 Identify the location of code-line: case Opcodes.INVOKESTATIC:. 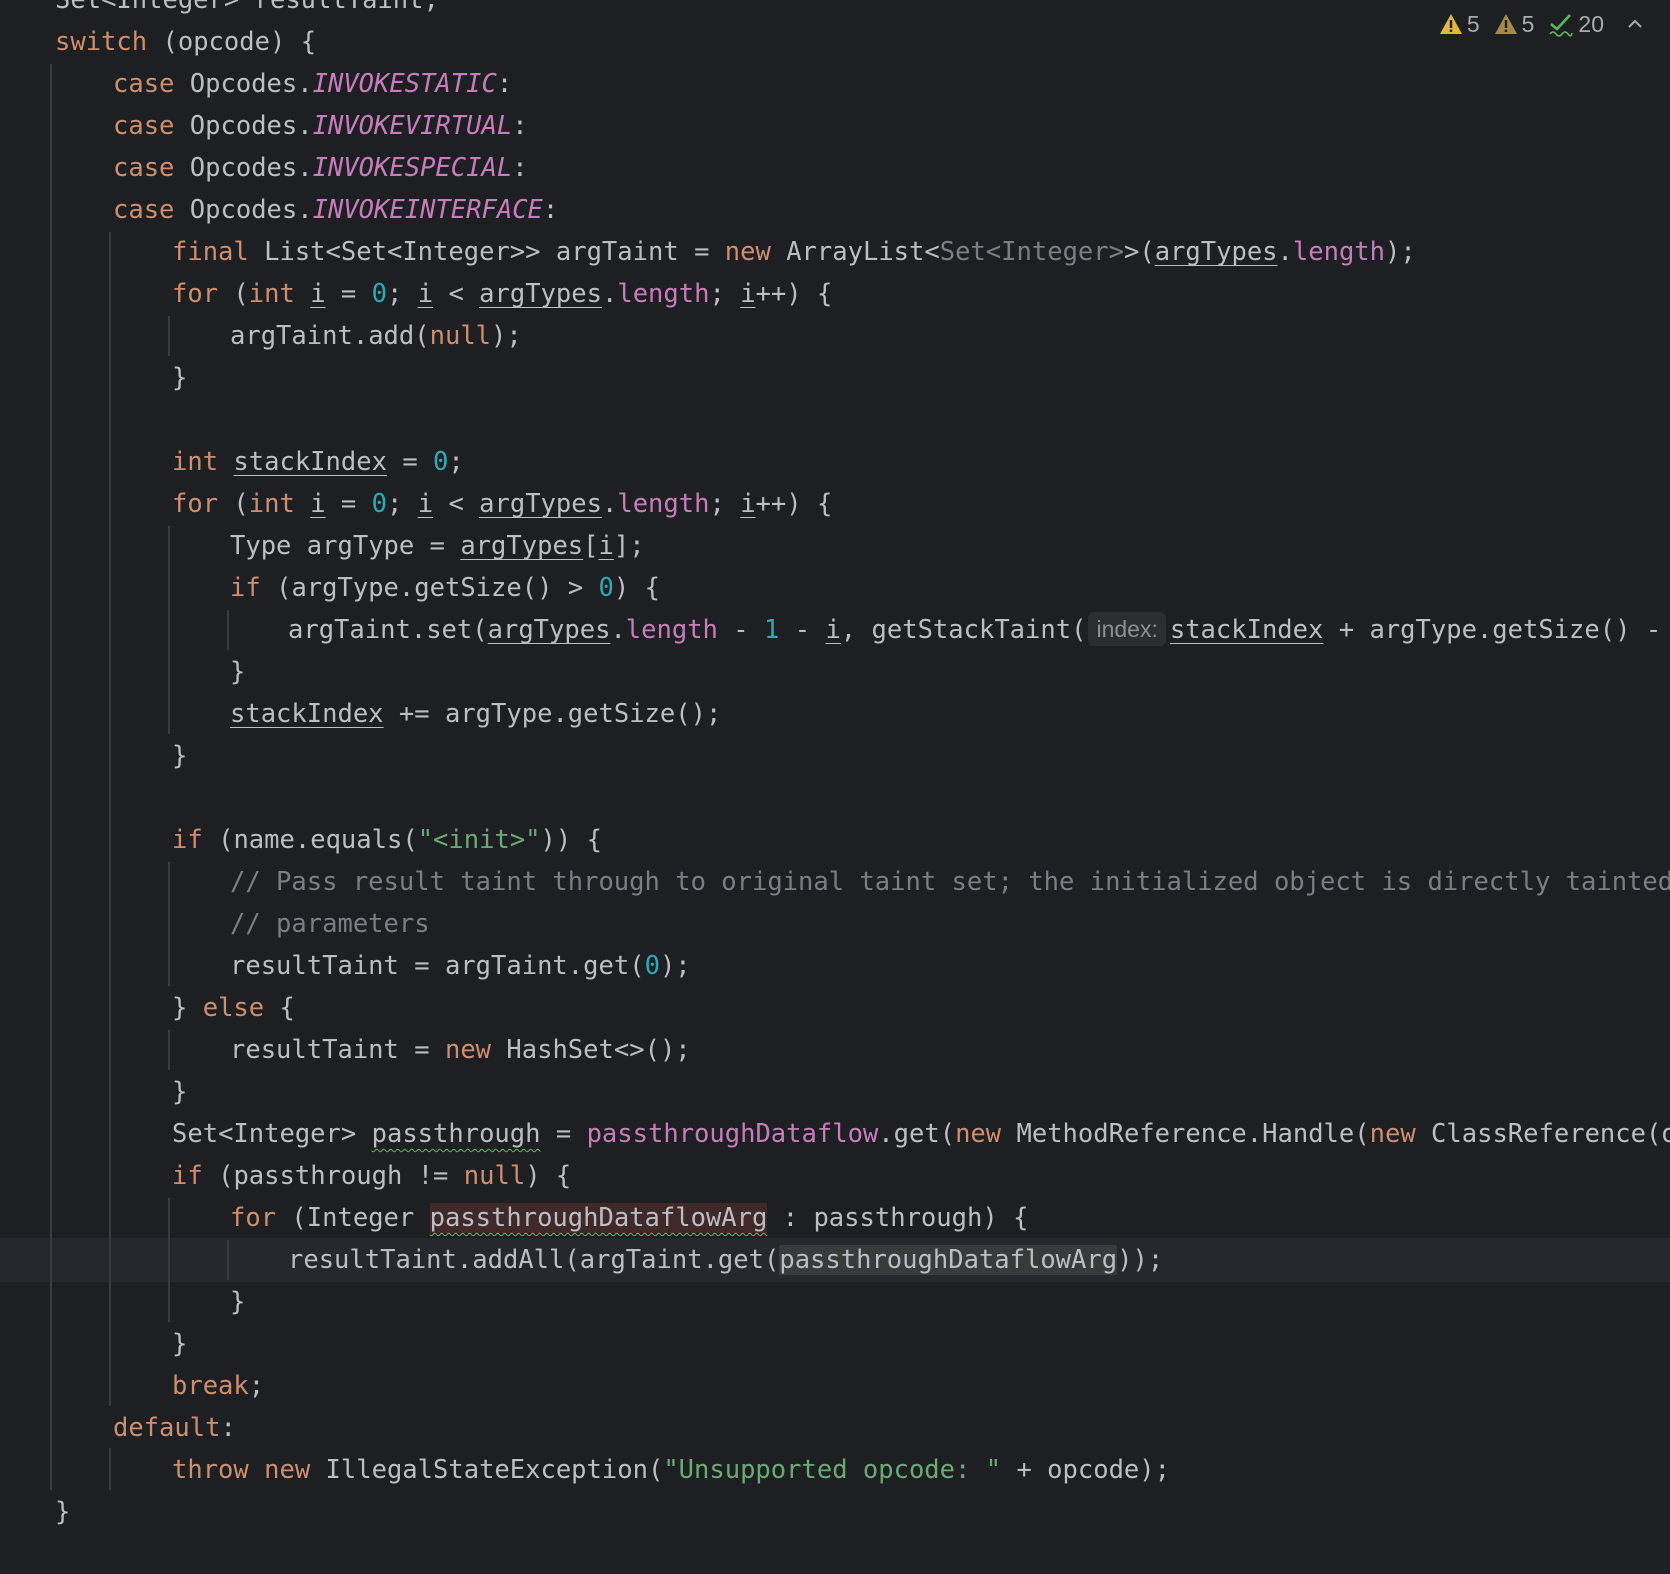
(835, 84).